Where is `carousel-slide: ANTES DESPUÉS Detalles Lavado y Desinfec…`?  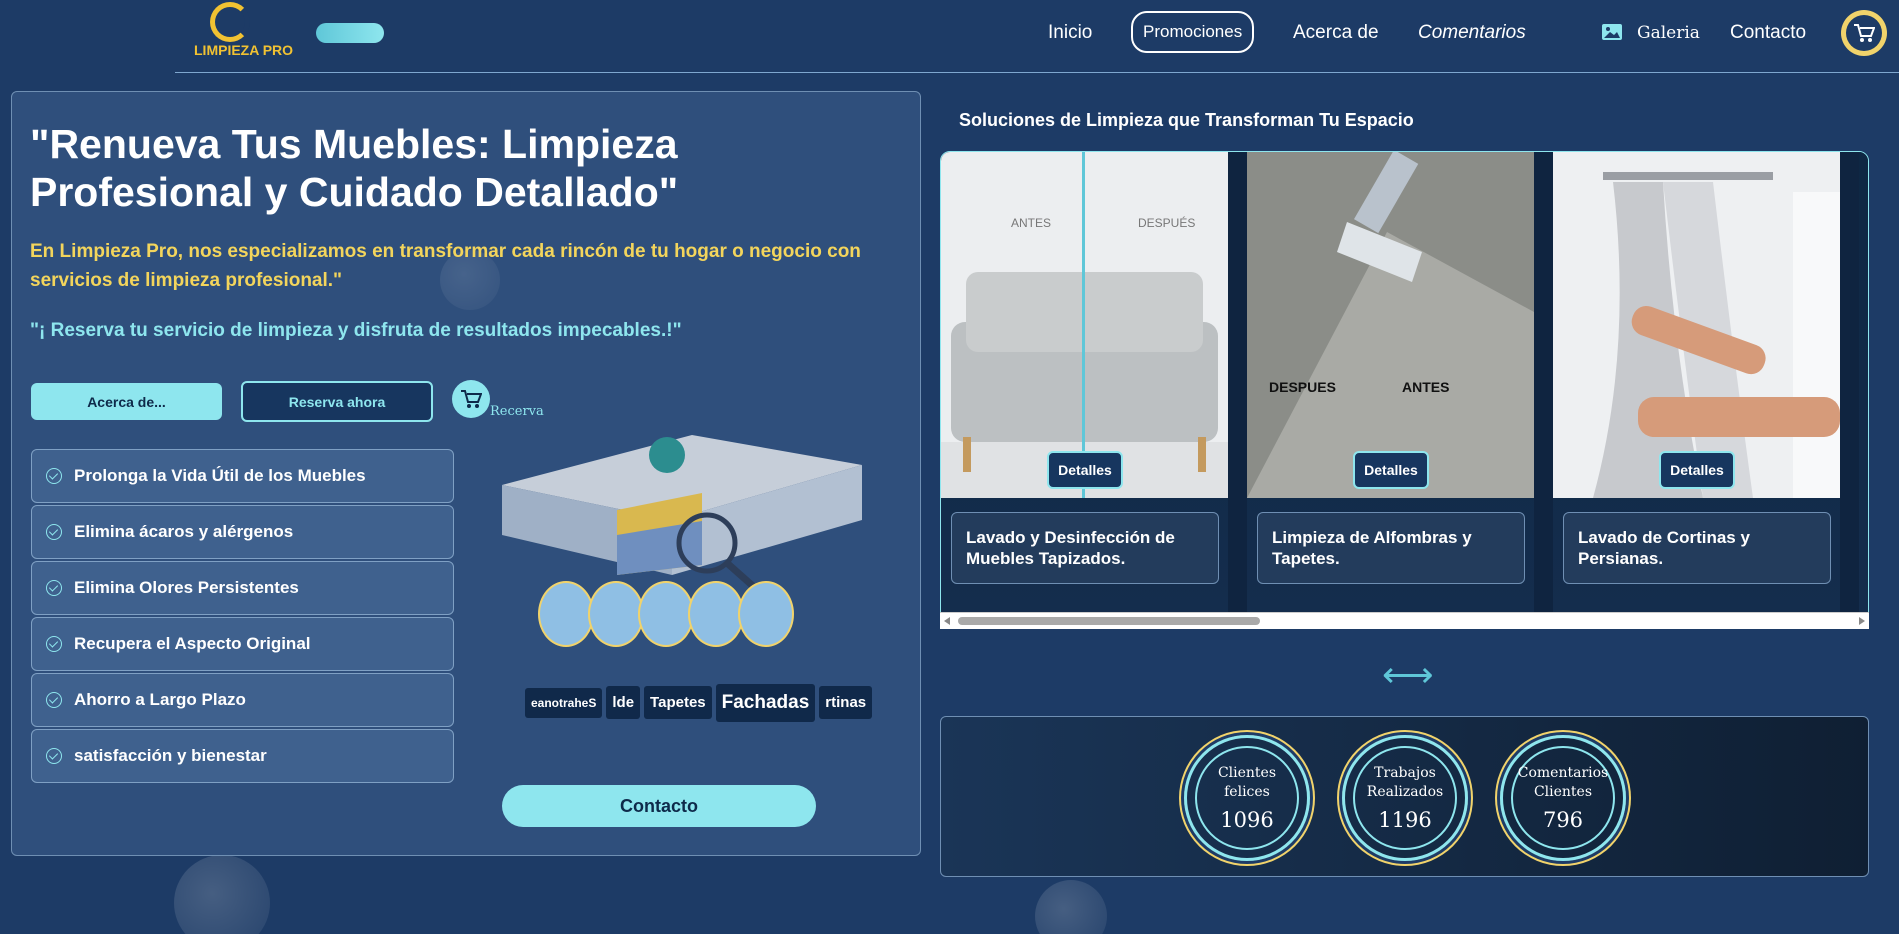
carousel-slide: ANTES DESPUÉS Detalles Lavado y Desinfec… is located at coordinates (1084, 382).